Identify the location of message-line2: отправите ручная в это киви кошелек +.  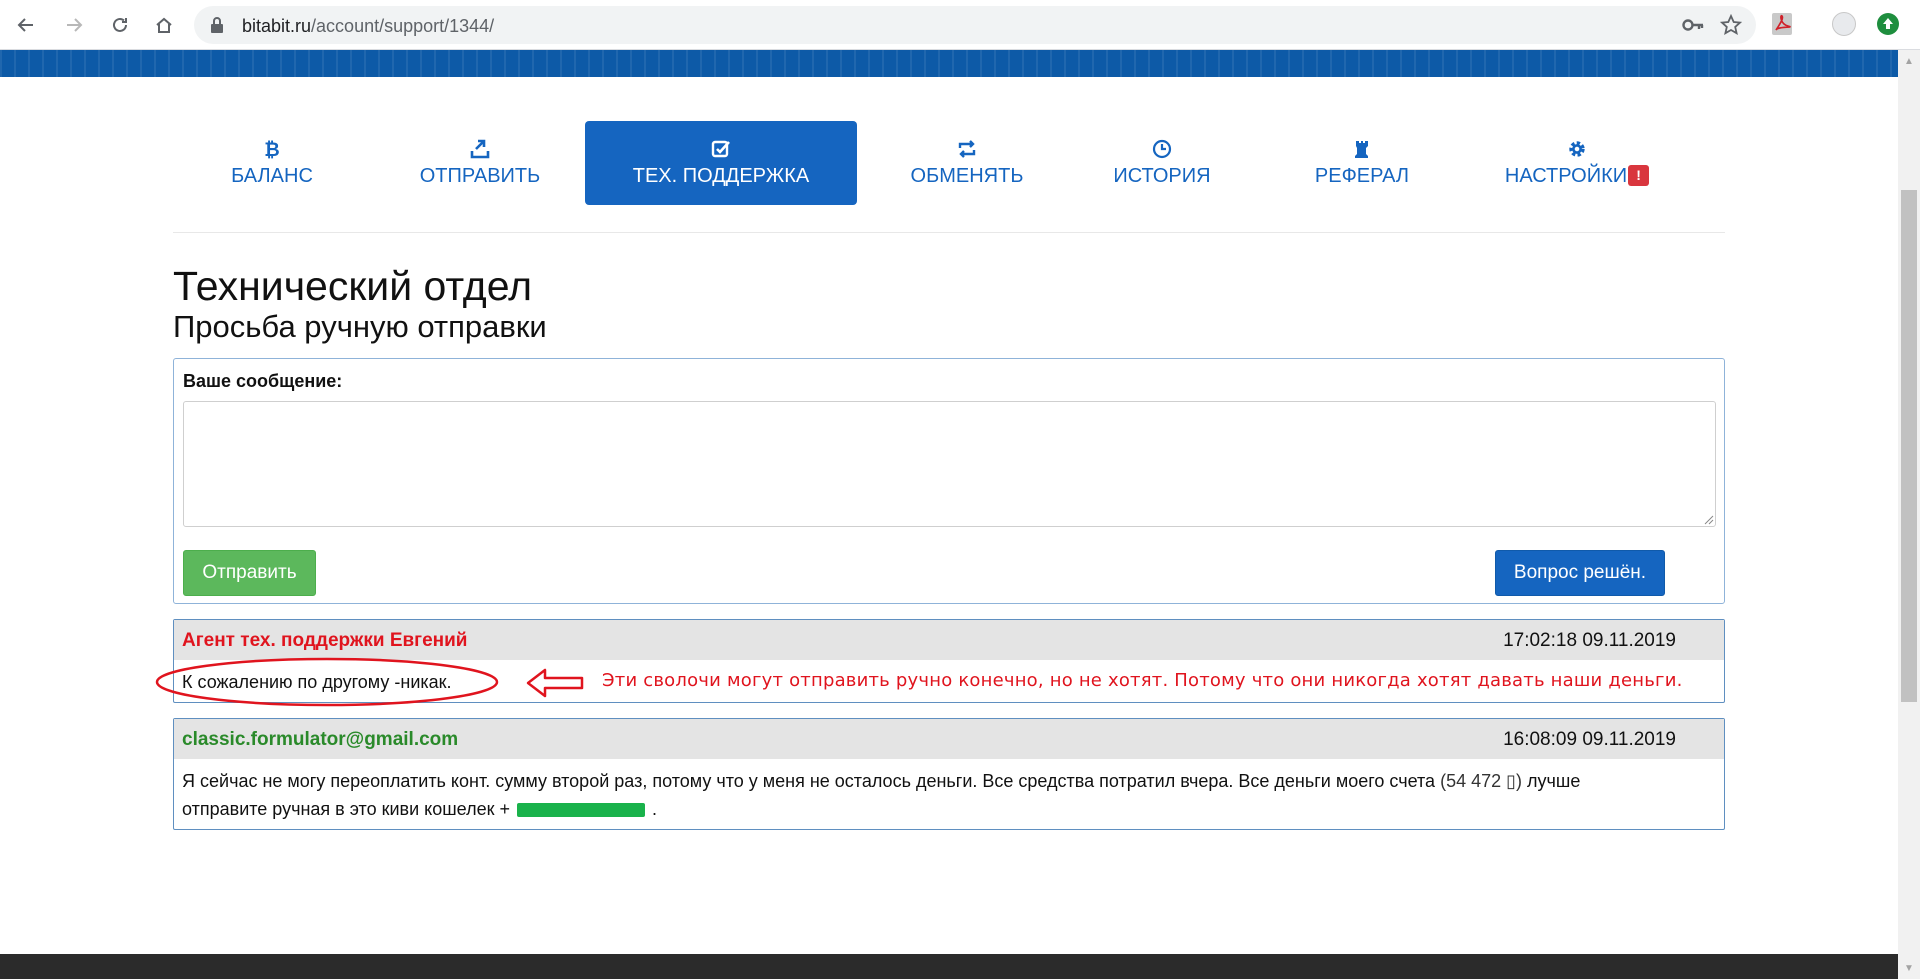
(346, 809).